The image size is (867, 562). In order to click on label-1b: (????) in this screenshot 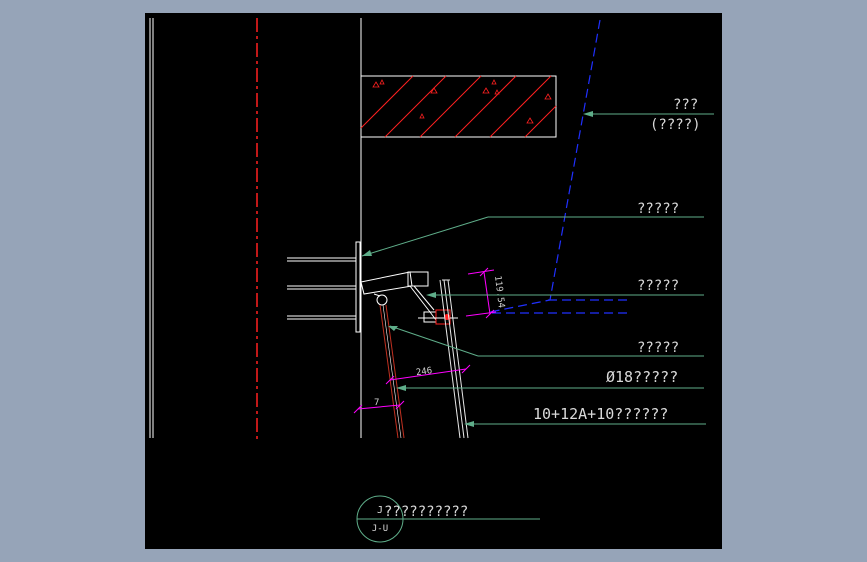, I will do `click(675, 125)`.